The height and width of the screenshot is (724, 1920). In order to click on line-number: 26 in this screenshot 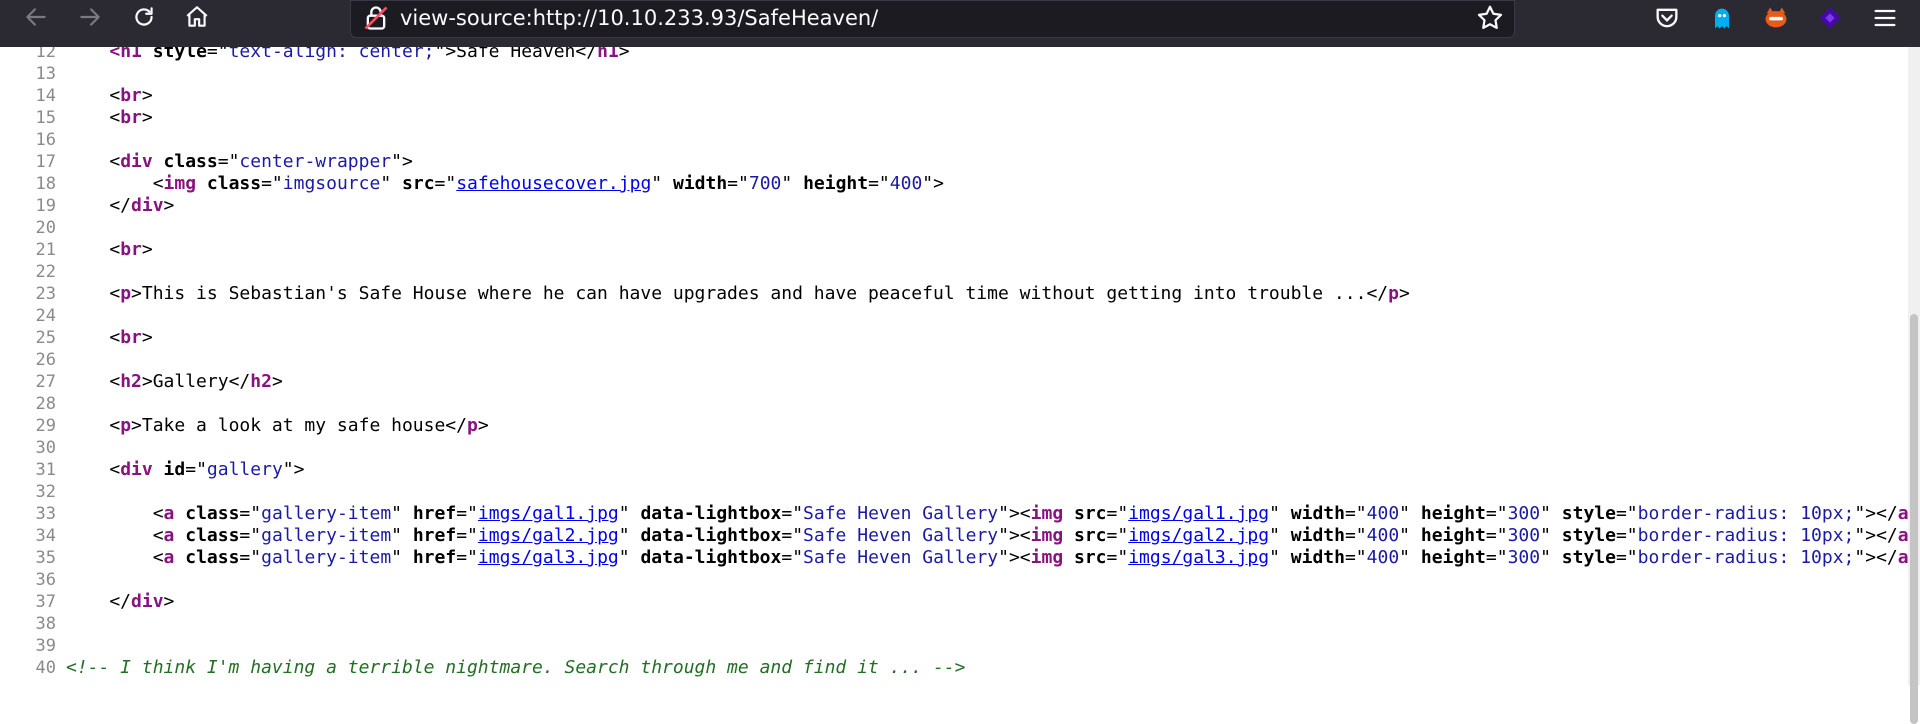, I will do `click(45, 360)`.